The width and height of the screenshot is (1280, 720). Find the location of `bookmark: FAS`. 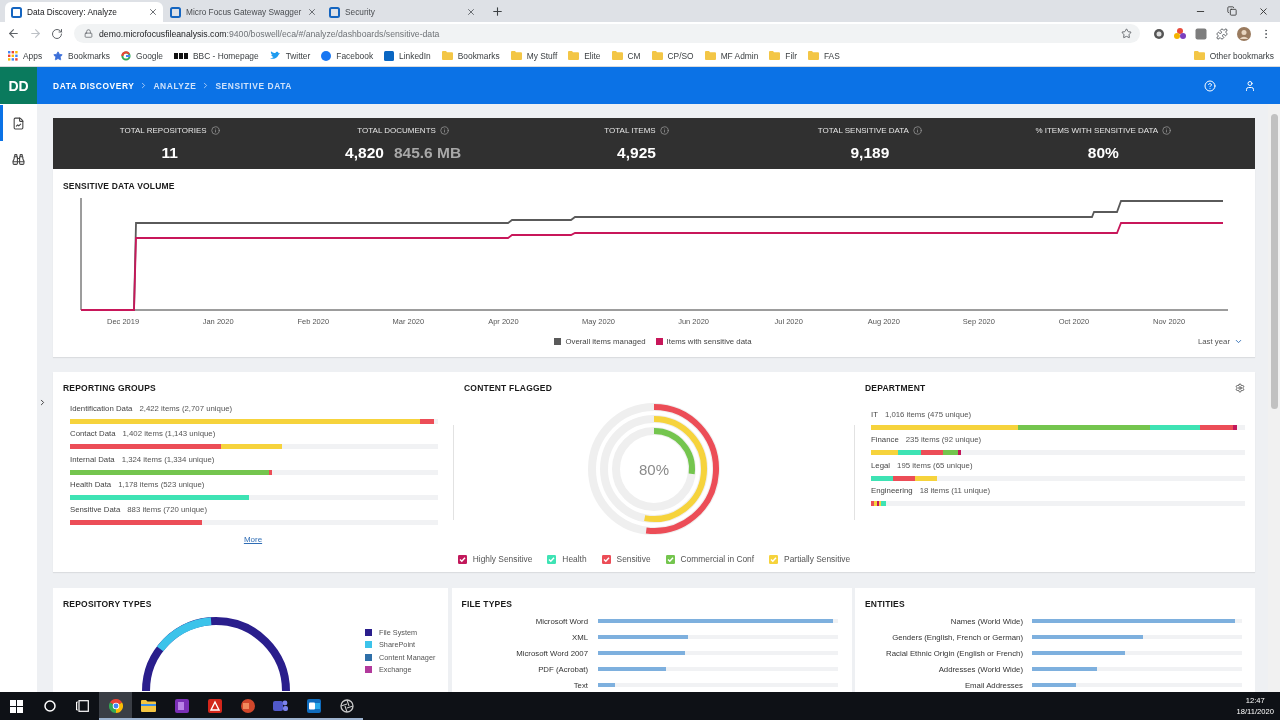

bookmark: FAS is located at coordinates (823, 55).